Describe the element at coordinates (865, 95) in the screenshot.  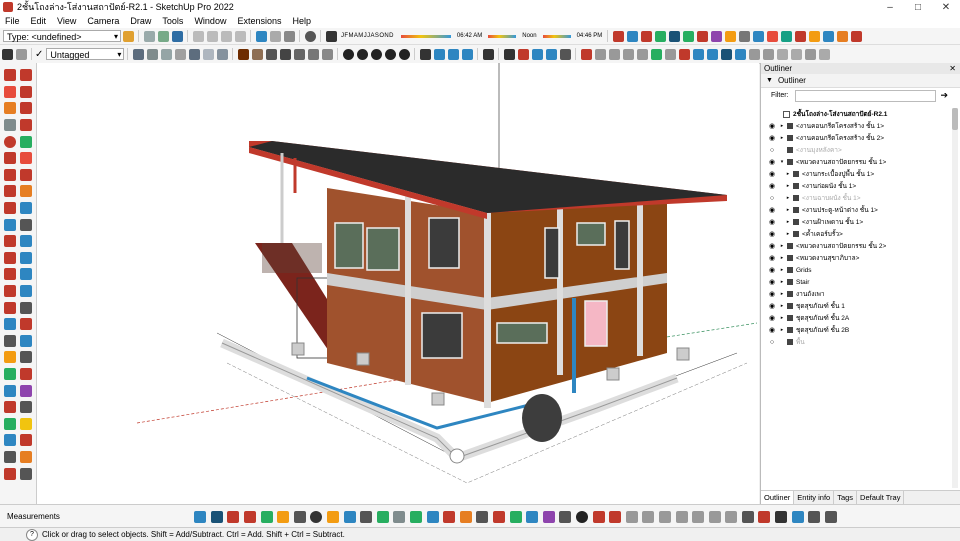
I see `filter-input` at that location.